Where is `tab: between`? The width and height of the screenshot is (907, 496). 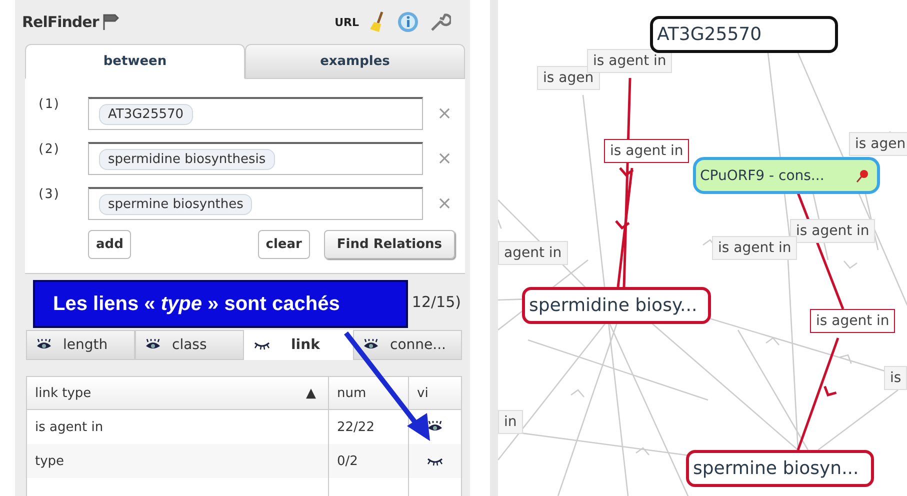 tab: between is located at coordinates (135, 61).